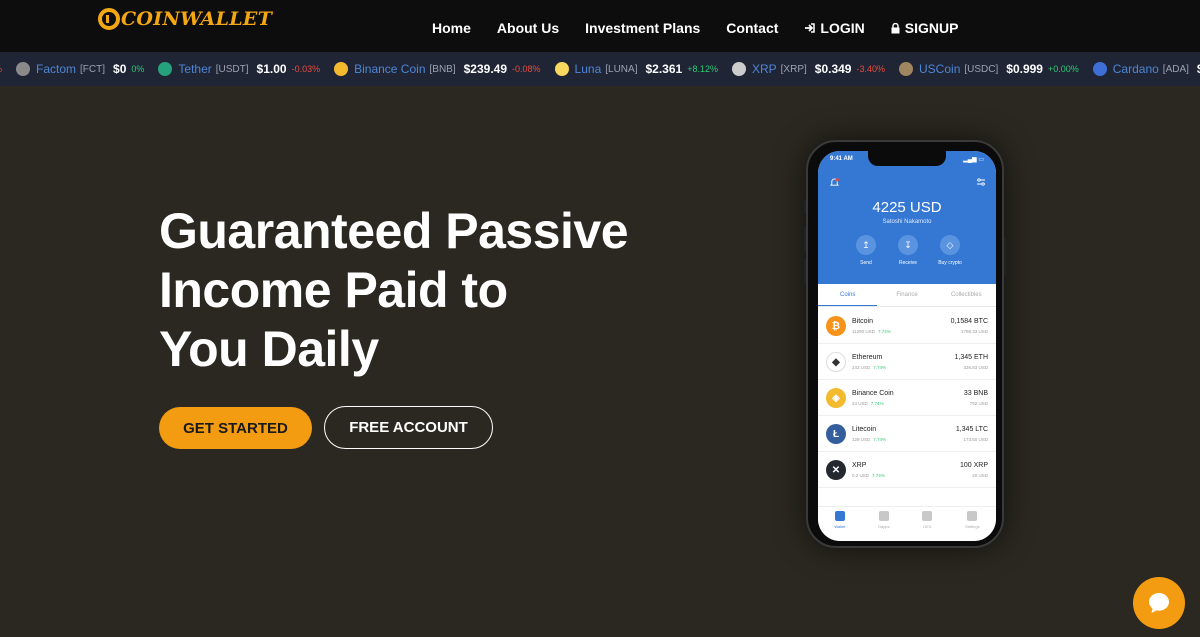 The height and width of the screenshot is (637, 1200). What do you see at coordinates (863, 321) in the screenshot?
I see `coin-name: Bitcoin` at bounding box center [863, 321].